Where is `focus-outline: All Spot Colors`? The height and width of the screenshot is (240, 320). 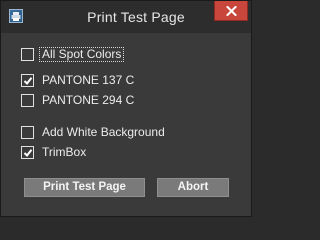 focus-outline: All Spot Colors is located at coordinates (82, 54).